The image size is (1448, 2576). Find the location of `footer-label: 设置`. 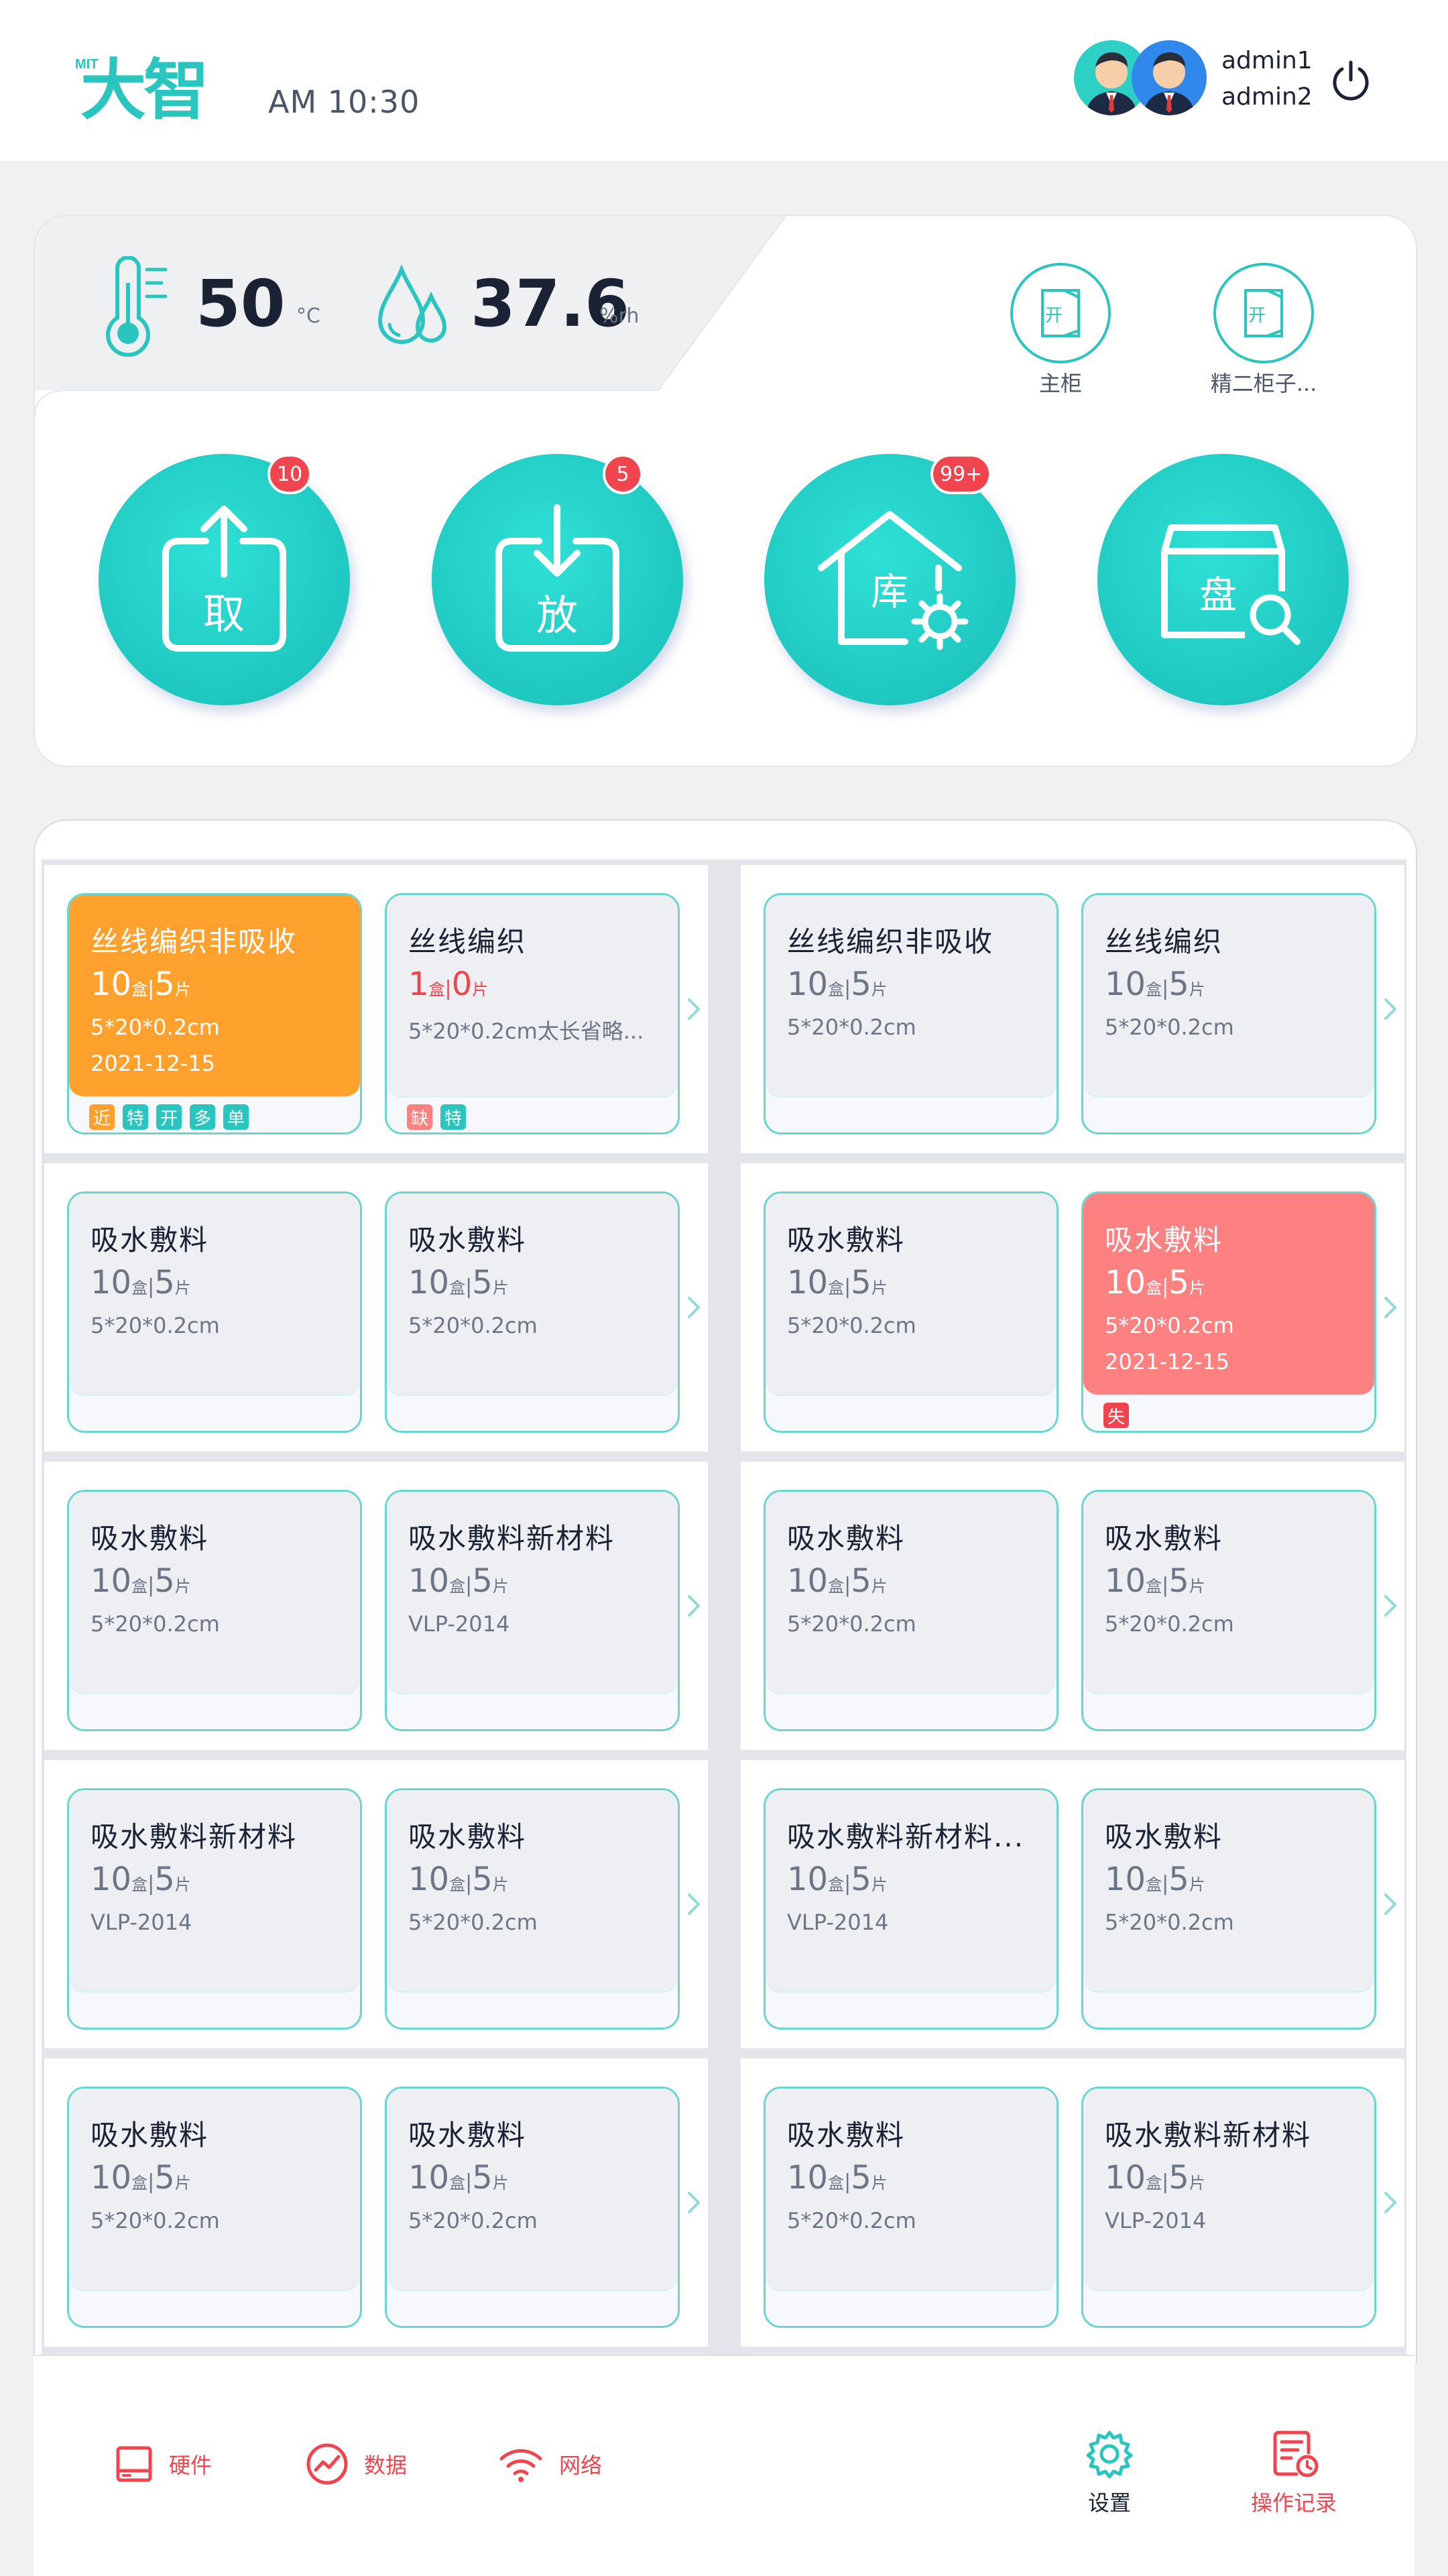

footer-label: 设置 is located at coordinates (1109, 2503).